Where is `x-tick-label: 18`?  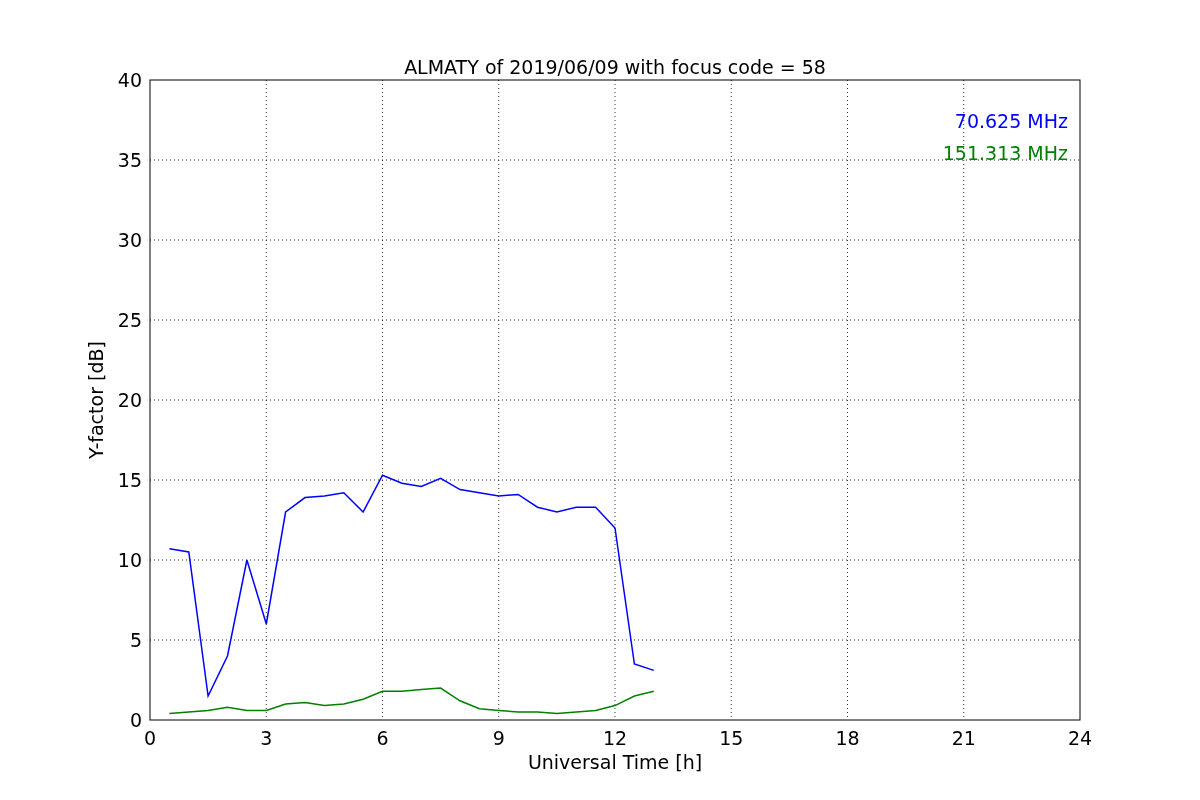
x-tick-label: 18 is located at coordinates (847, 738).